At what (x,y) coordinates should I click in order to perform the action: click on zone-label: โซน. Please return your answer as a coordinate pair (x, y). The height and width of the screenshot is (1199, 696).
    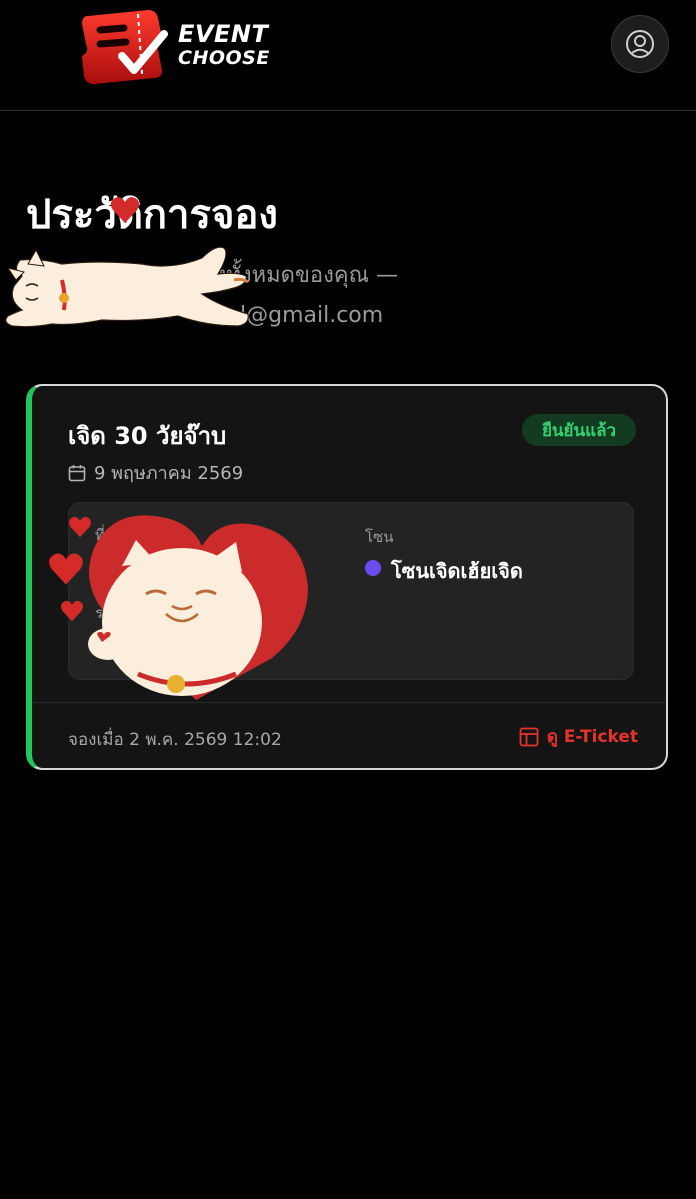
    Looking at the image, I should click on (379, 537).